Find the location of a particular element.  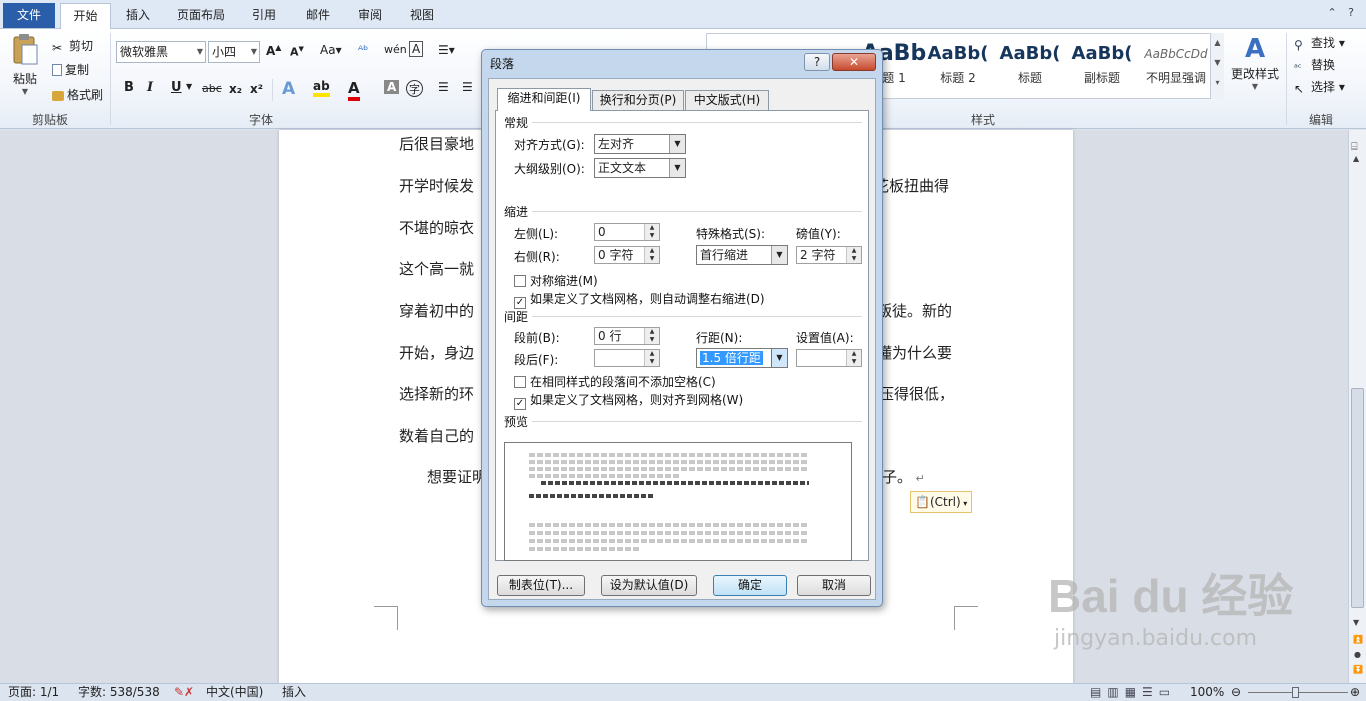

scroll-thumb is located at coordinates (1357, 498).